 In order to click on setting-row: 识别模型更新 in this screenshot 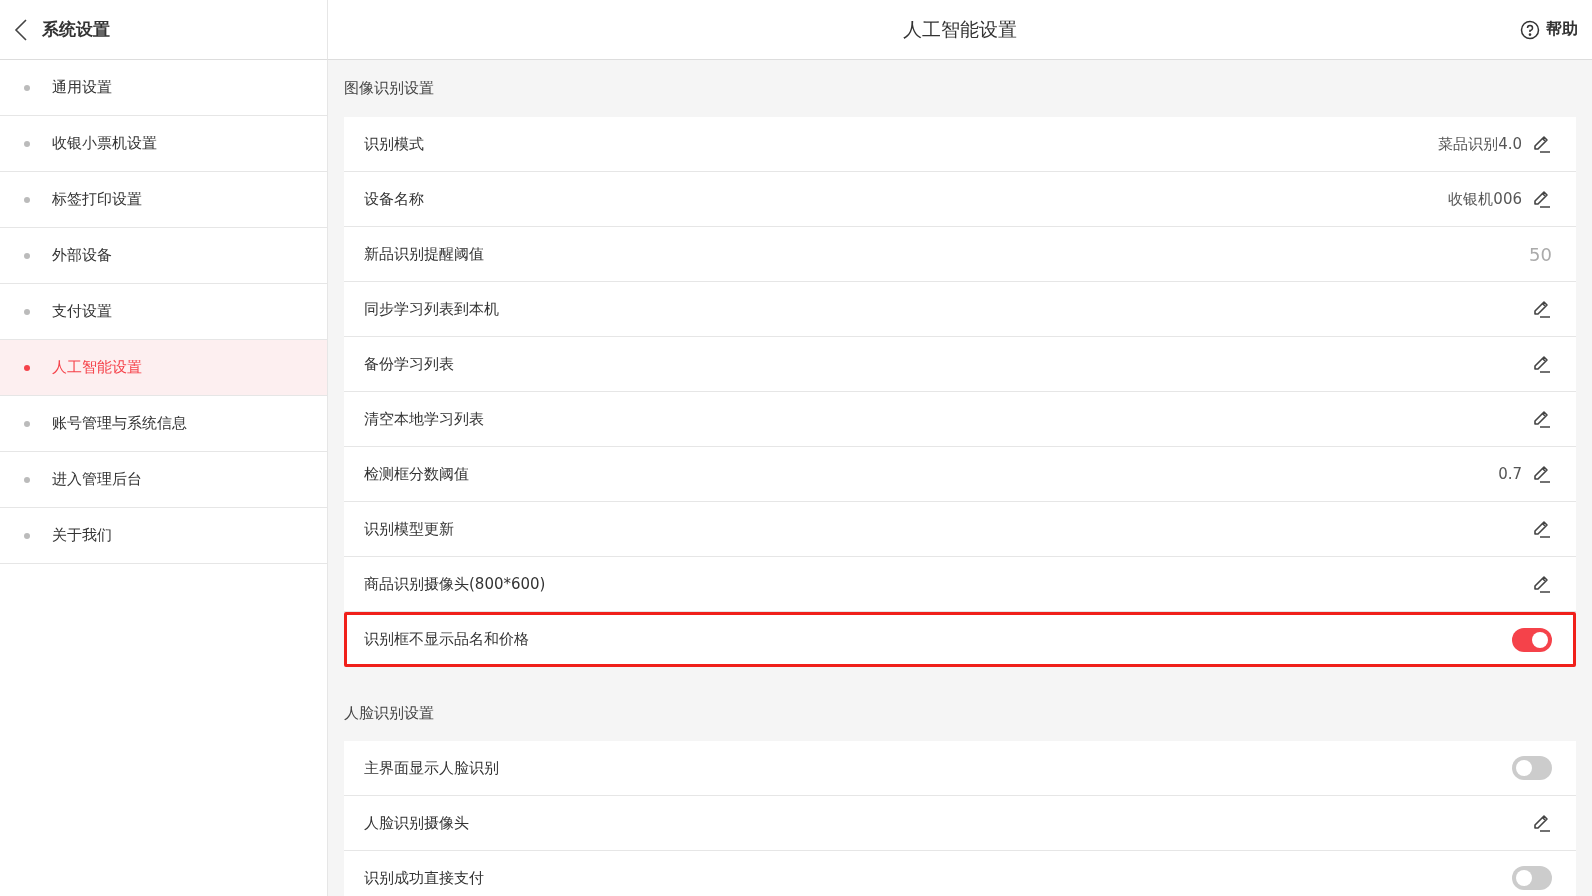, I will do `click(960, 529)`.